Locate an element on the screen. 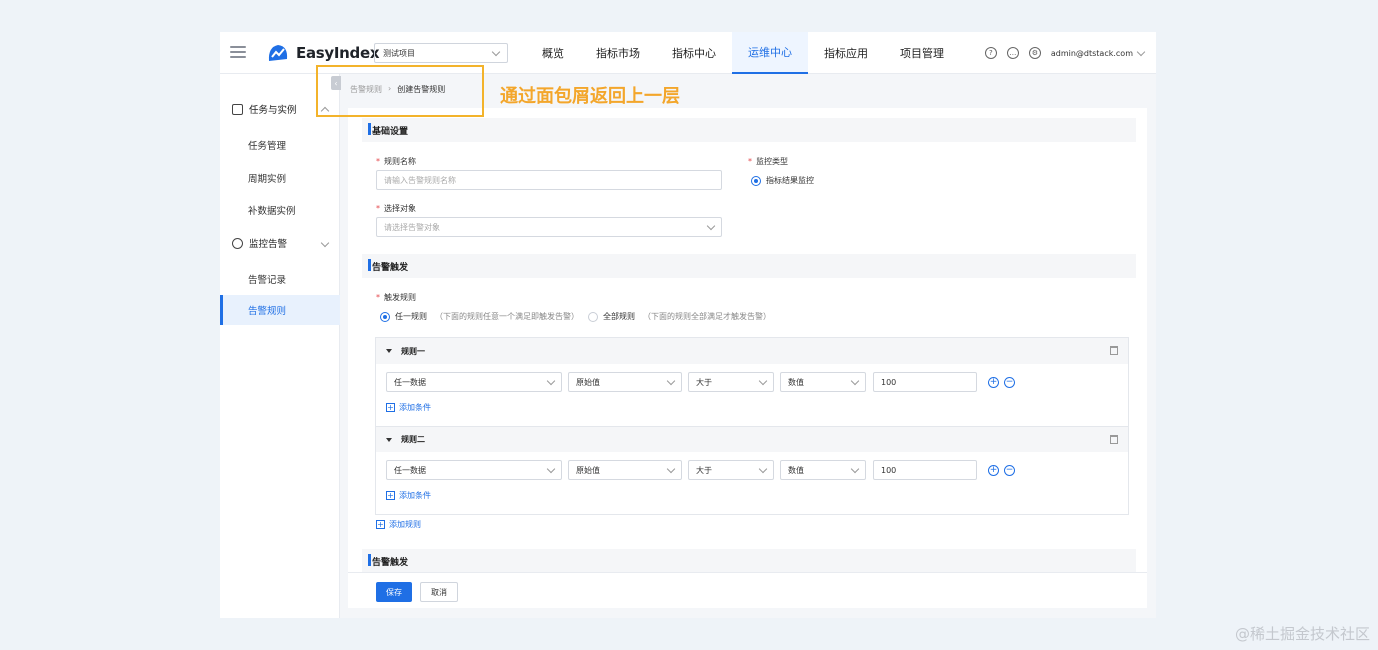 The image size is (1378, 650). header-actions: ? … ⚙ admin@dtstack.com is located at coordinates (1065, 53).